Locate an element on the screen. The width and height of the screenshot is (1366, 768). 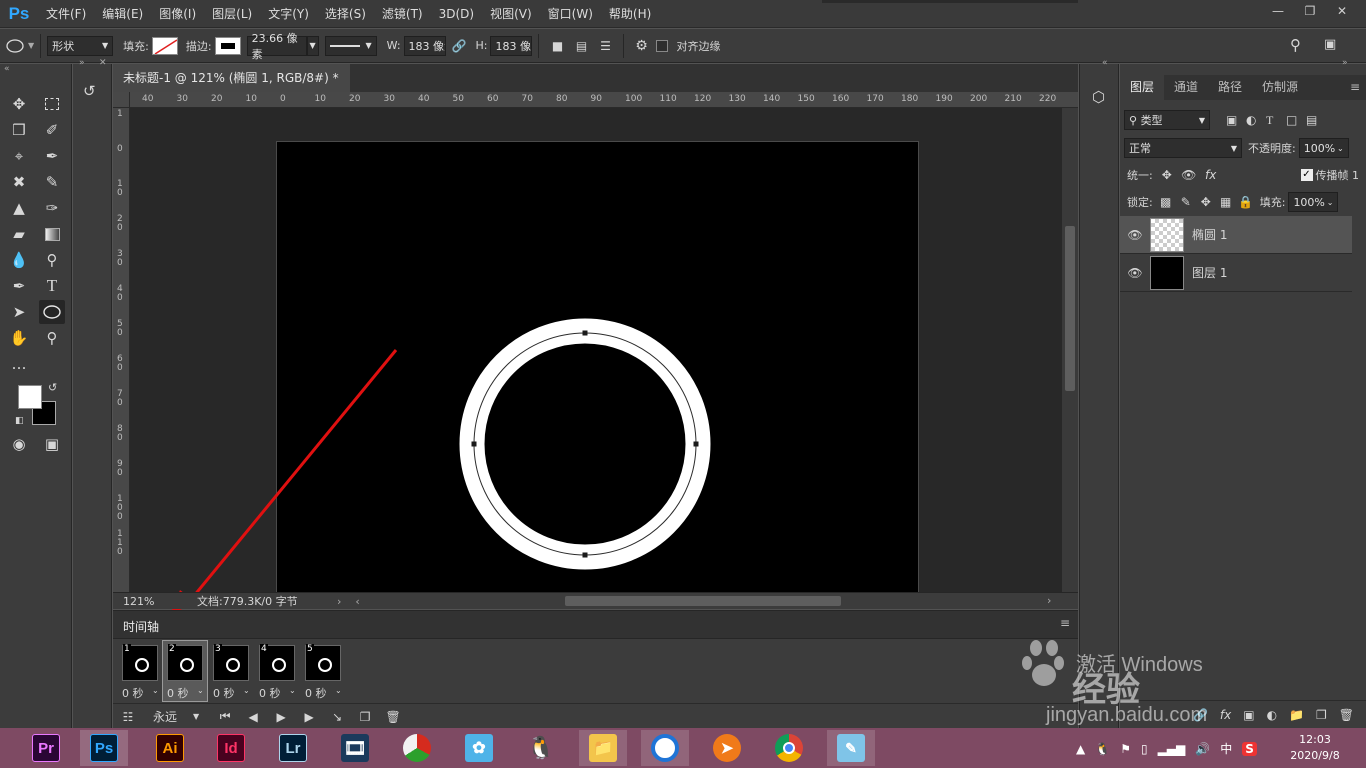
search-icon: ⚲ is located at coordinates (1295, 45).